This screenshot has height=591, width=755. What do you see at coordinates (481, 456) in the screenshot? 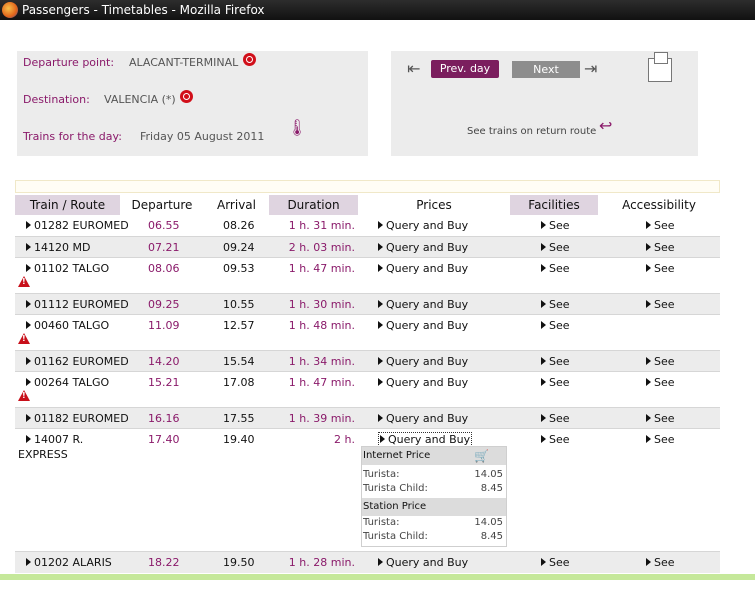
I see `shopping-cart-icon: 🛒` at bounding box center [481, 456].